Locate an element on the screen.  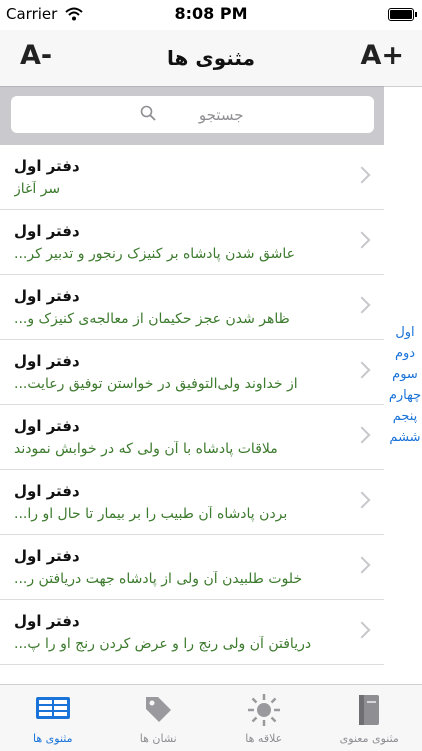
tab-bookmarks: نشان ها is located at coordinates (159, 718).